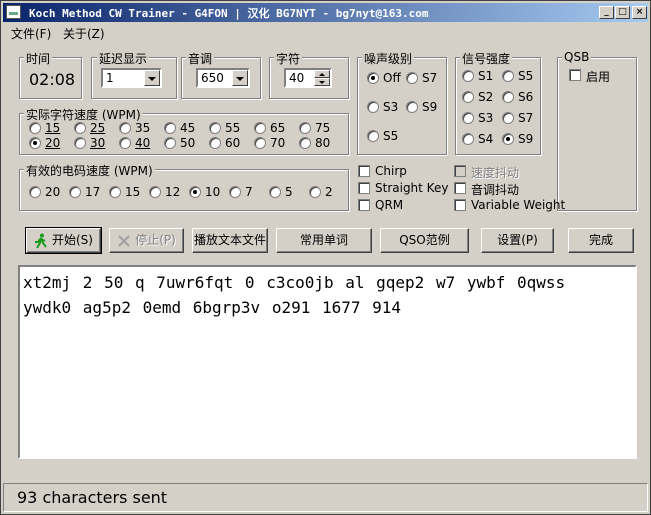 The image size is (651, 515). Describe the element at coordinates (110, 78) in the screenshot. I see `delay-value: 1` at that location.